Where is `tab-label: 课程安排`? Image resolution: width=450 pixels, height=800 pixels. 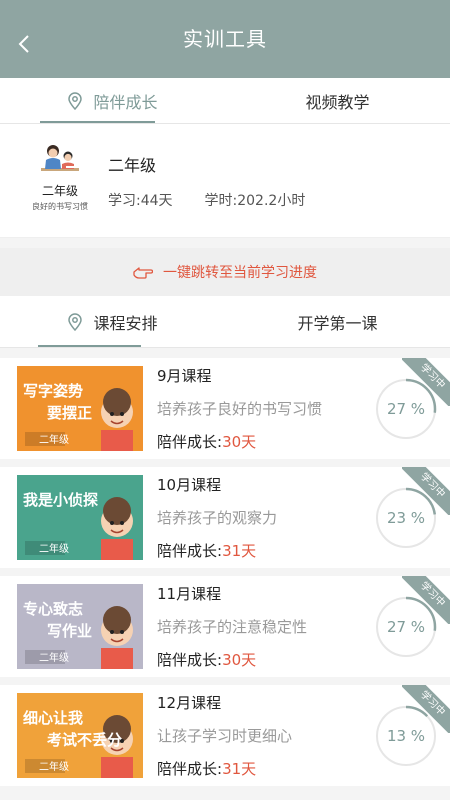 tab-label: 课程安排 is located at coordinates (125, 323).